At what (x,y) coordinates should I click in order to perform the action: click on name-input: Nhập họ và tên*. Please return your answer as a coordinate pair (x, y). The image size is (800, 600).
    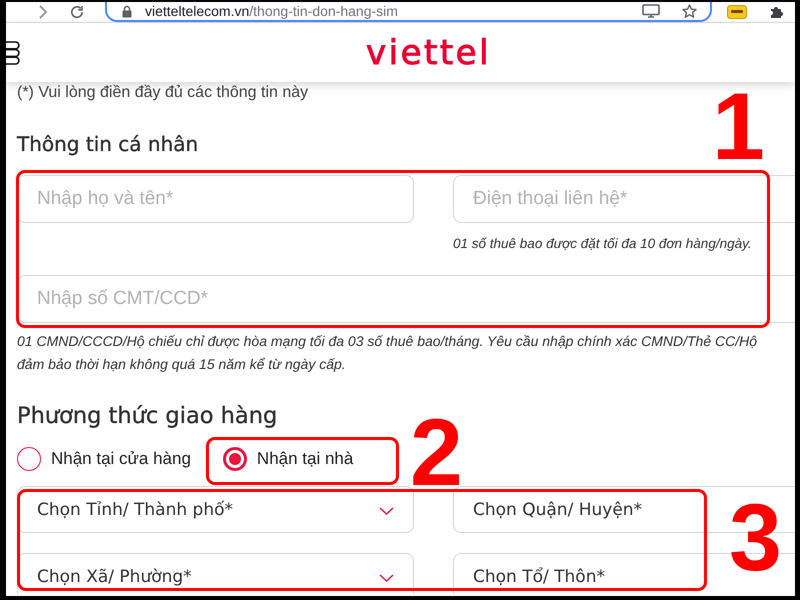
    Looking at the image, I should click on (215, 199).